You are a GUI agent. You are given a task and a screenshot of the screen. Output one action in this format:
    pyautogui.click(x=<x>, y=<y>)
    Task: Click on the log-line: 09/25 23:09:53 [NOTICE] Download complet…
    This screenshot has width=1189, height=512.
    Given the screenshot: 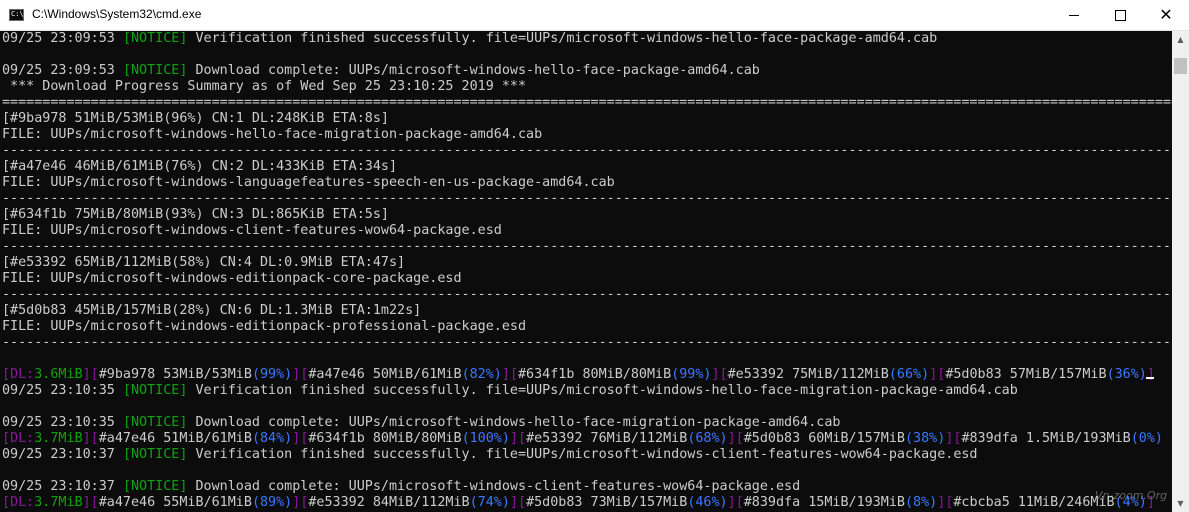 What is the action you would take?
    pyautogui.click(x=381, y=70)
    